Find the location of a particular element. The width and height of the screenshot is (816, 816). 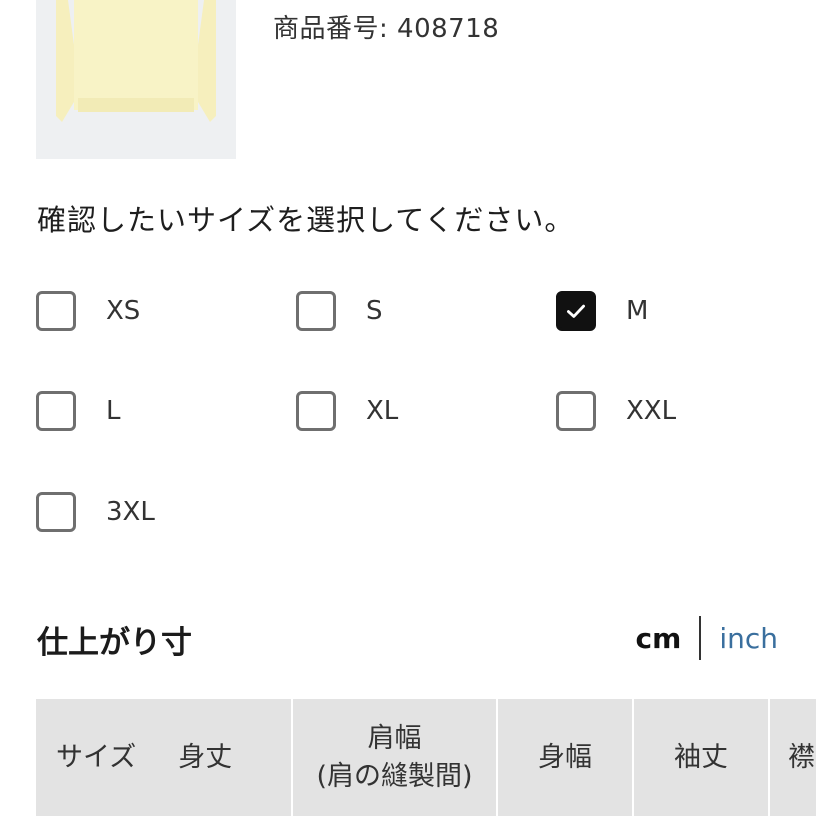

measurements-title: 仕上がり寸 is located at coordinates (114, 643).